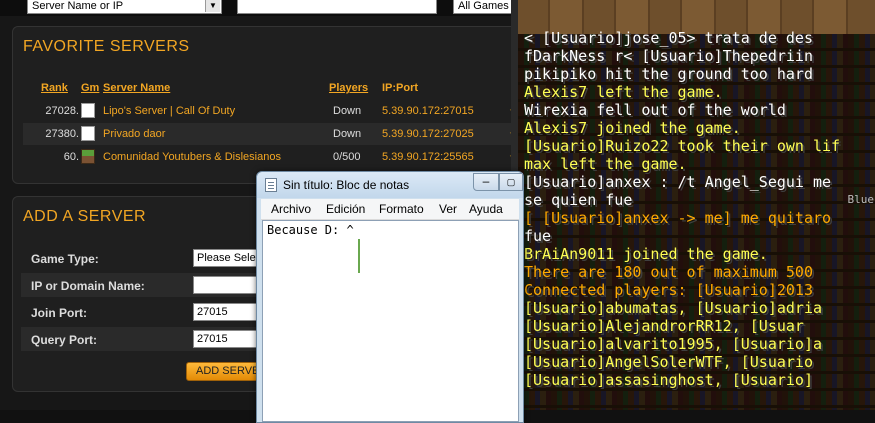 The width and height of the screenshot is (875, 423). What do you see at coordinates (212, 6) in the screenshot?
I see `chevron-down-icon: ▼` at bounding box center [212, 6].